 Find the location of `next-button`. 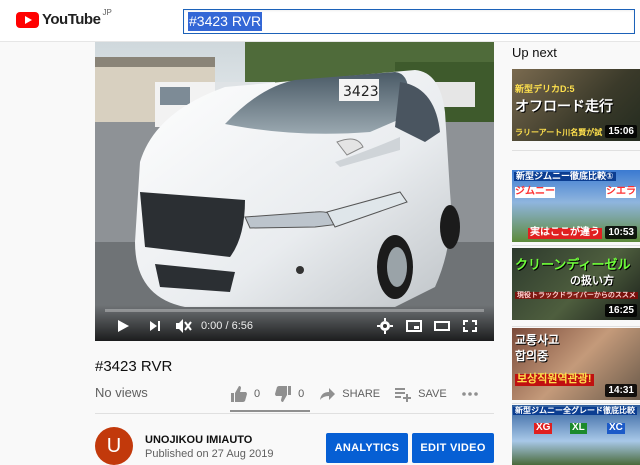

next-button is located at coordinates (155, 326).